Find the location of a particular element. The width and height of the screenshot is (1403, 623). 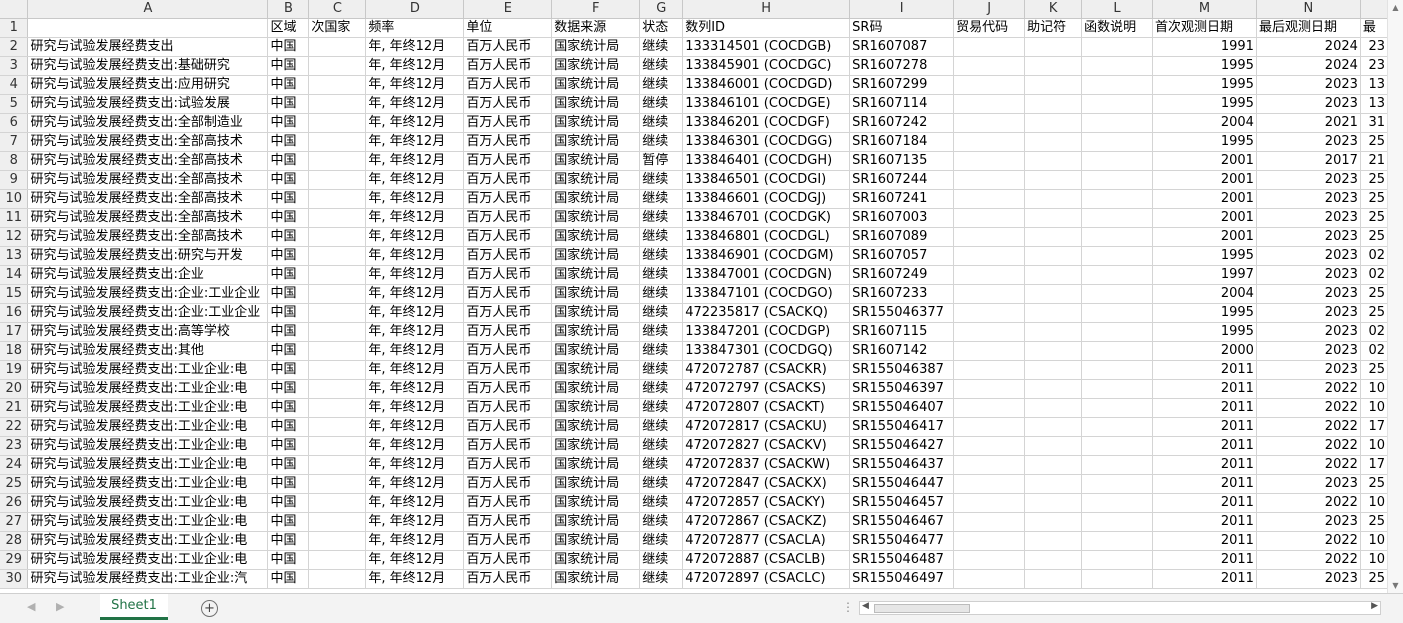

row-header: 14 is located at coordinates (14, 275).